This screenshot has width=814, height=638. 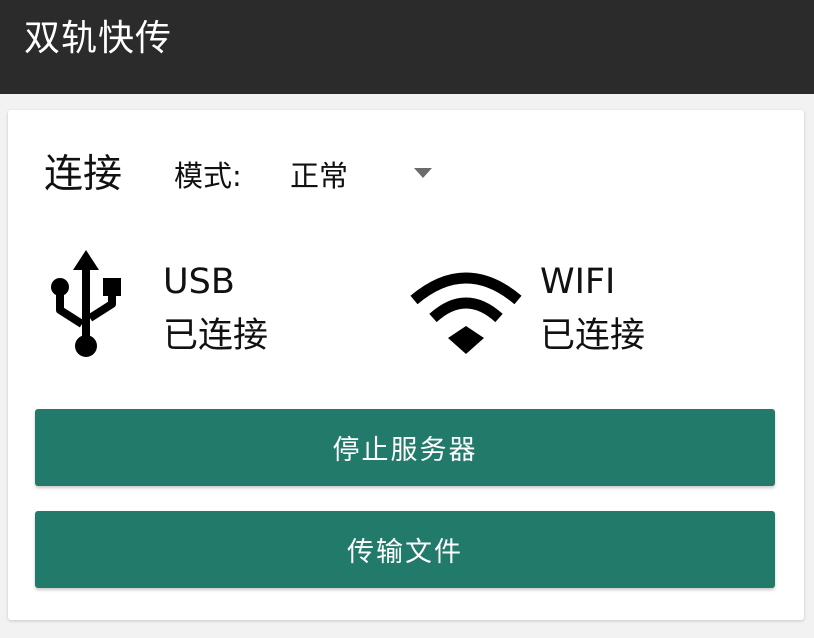 What do you see at coordinates (208, 176) in the screenshot?
I see `mode-label: 模式:` at bounding box center [208, 176].